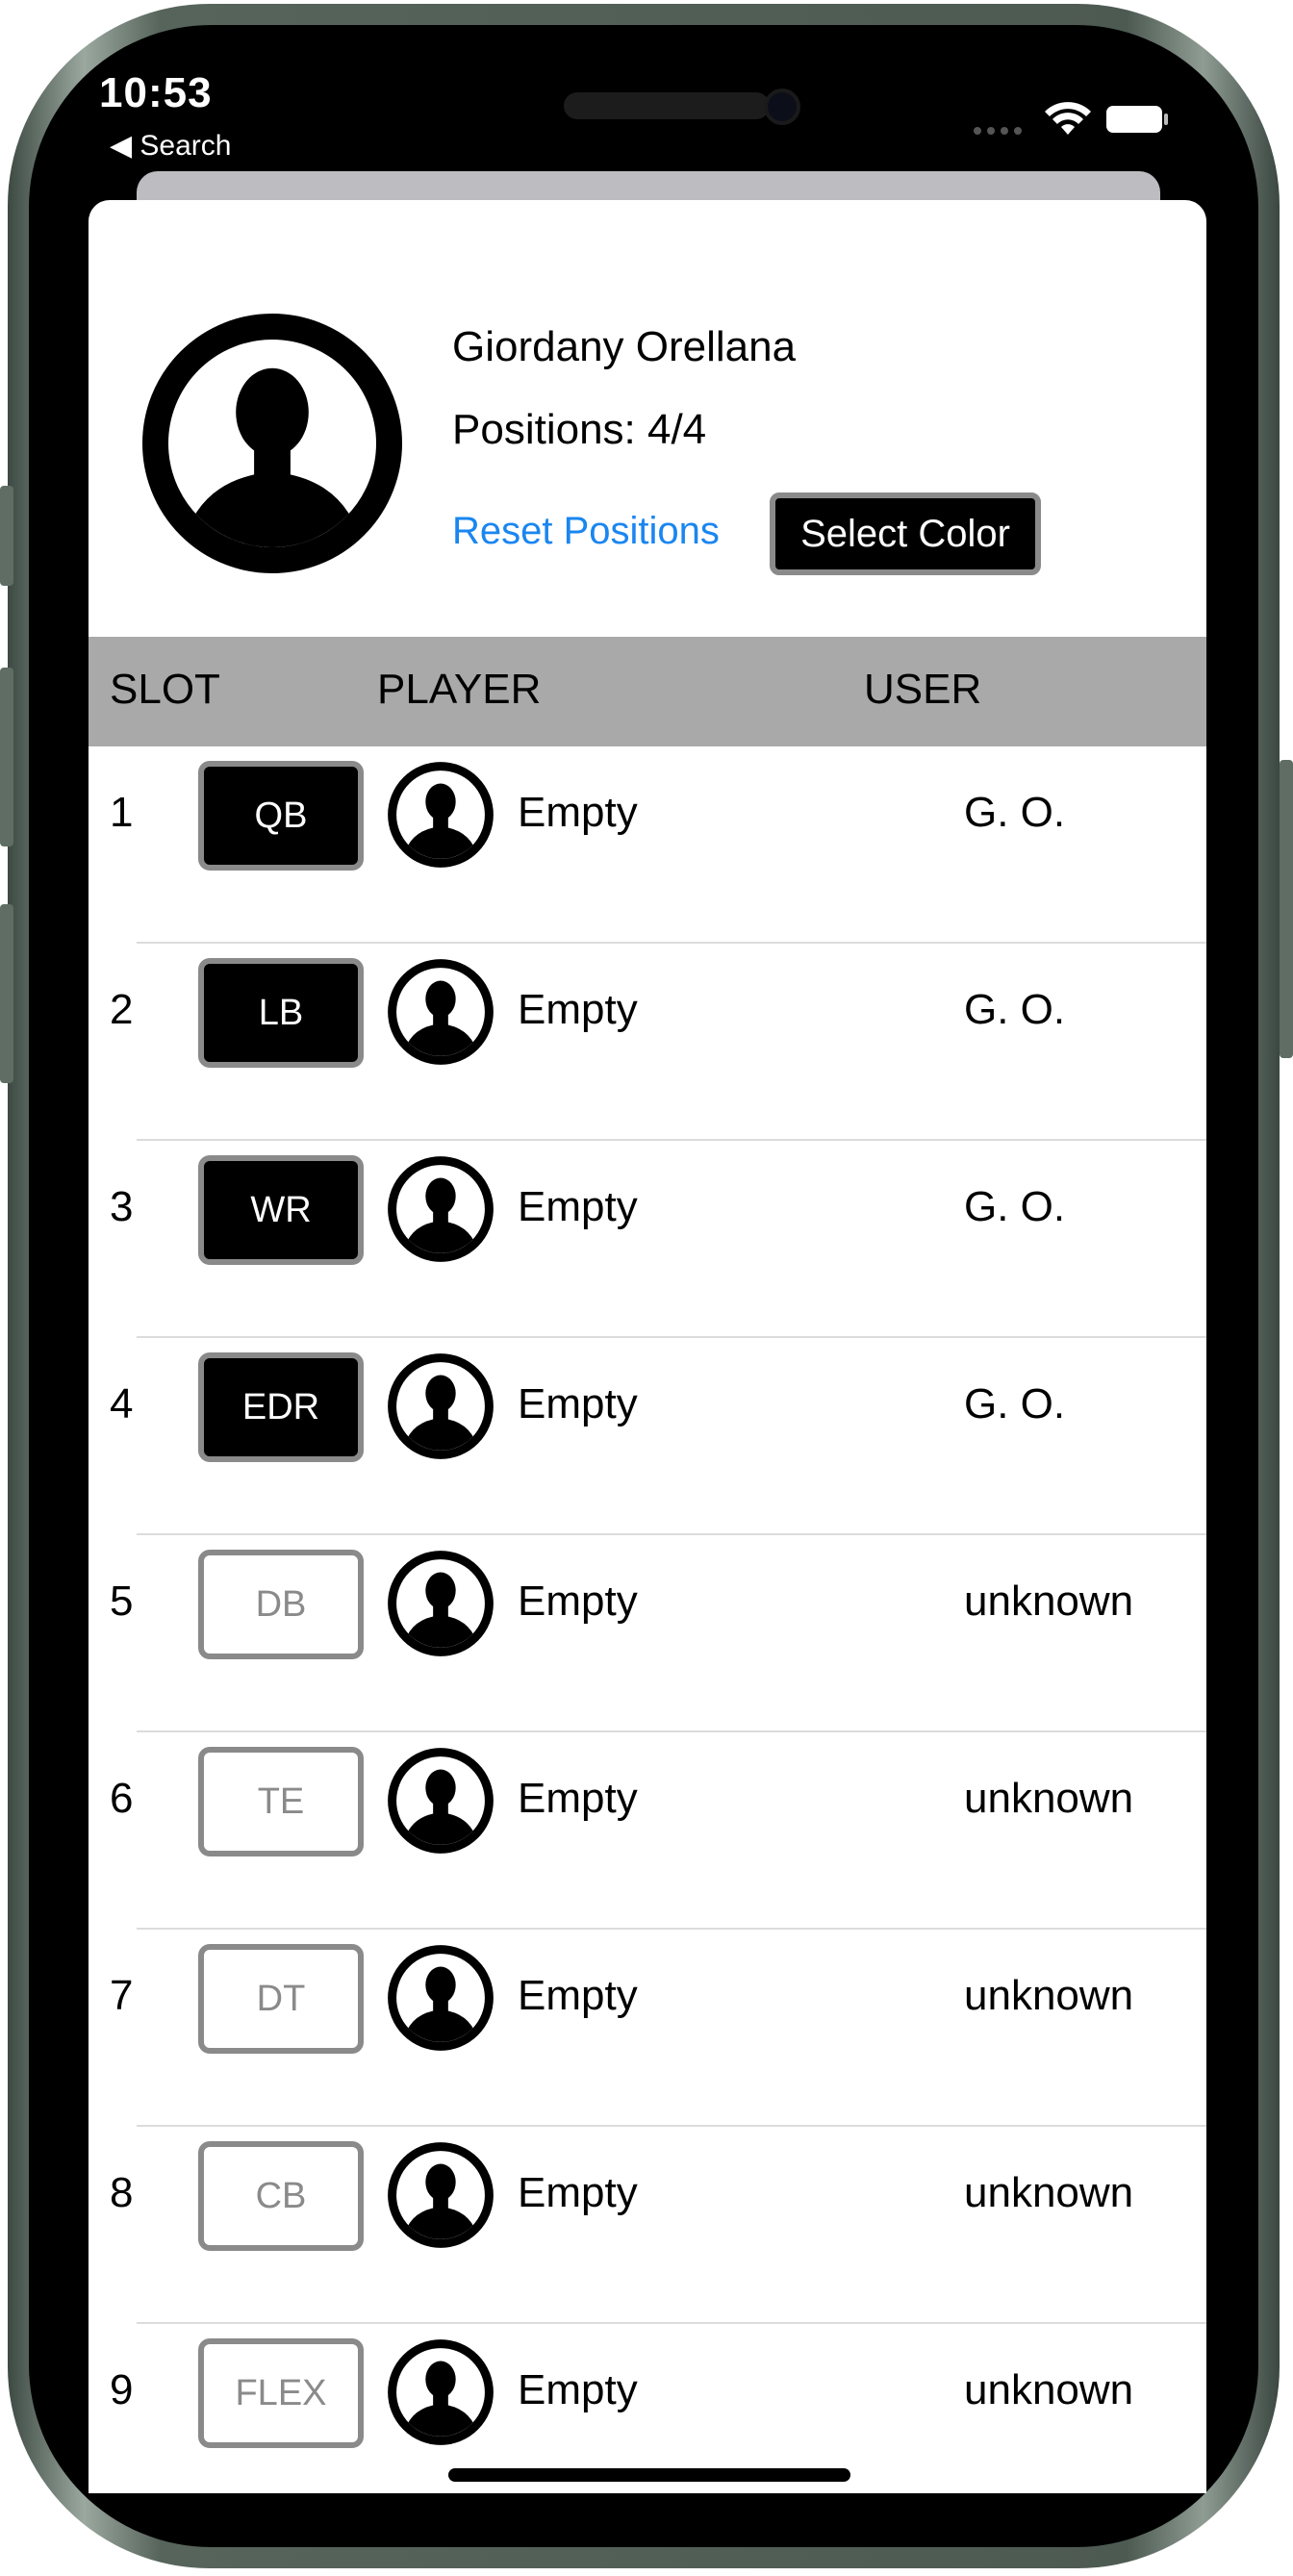  Describe the element at coordinates (998, 131) in the screenshot. I see `signal-icon` at that location.